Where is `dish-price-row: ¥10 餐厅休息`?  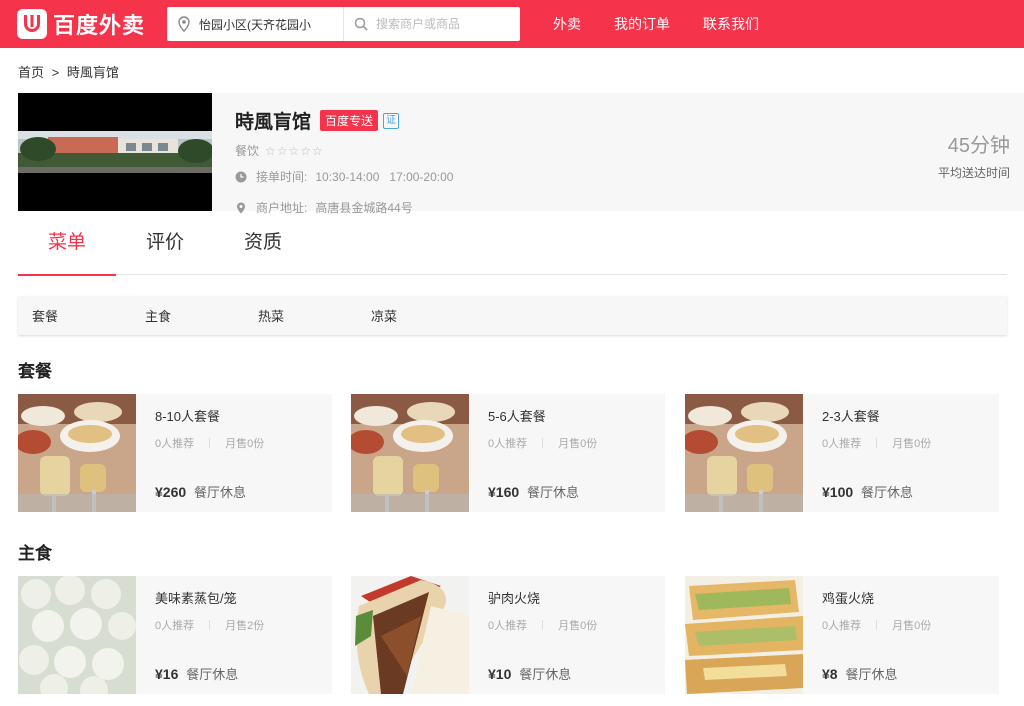
dish-price-row: ¥10 餐厅休息 is located at coordinates (529, 673).